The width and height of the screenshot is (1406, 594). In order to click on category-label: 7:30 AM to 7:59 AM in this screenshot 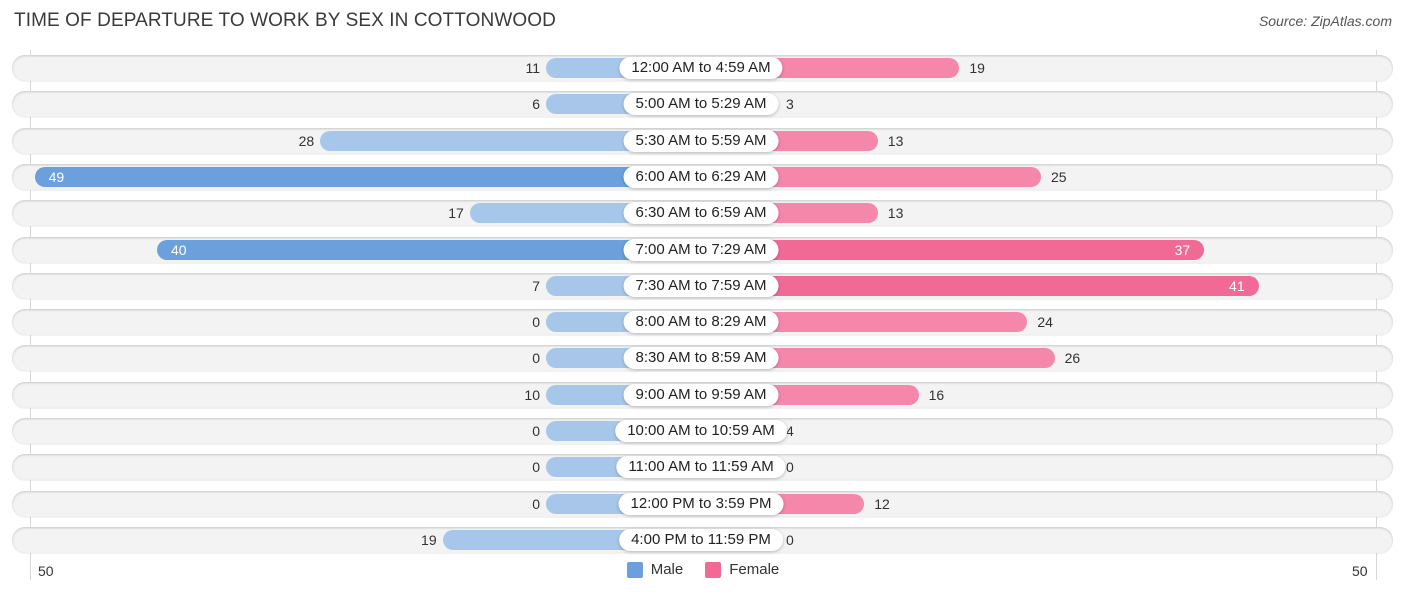, I will do `click(701, 285)`.